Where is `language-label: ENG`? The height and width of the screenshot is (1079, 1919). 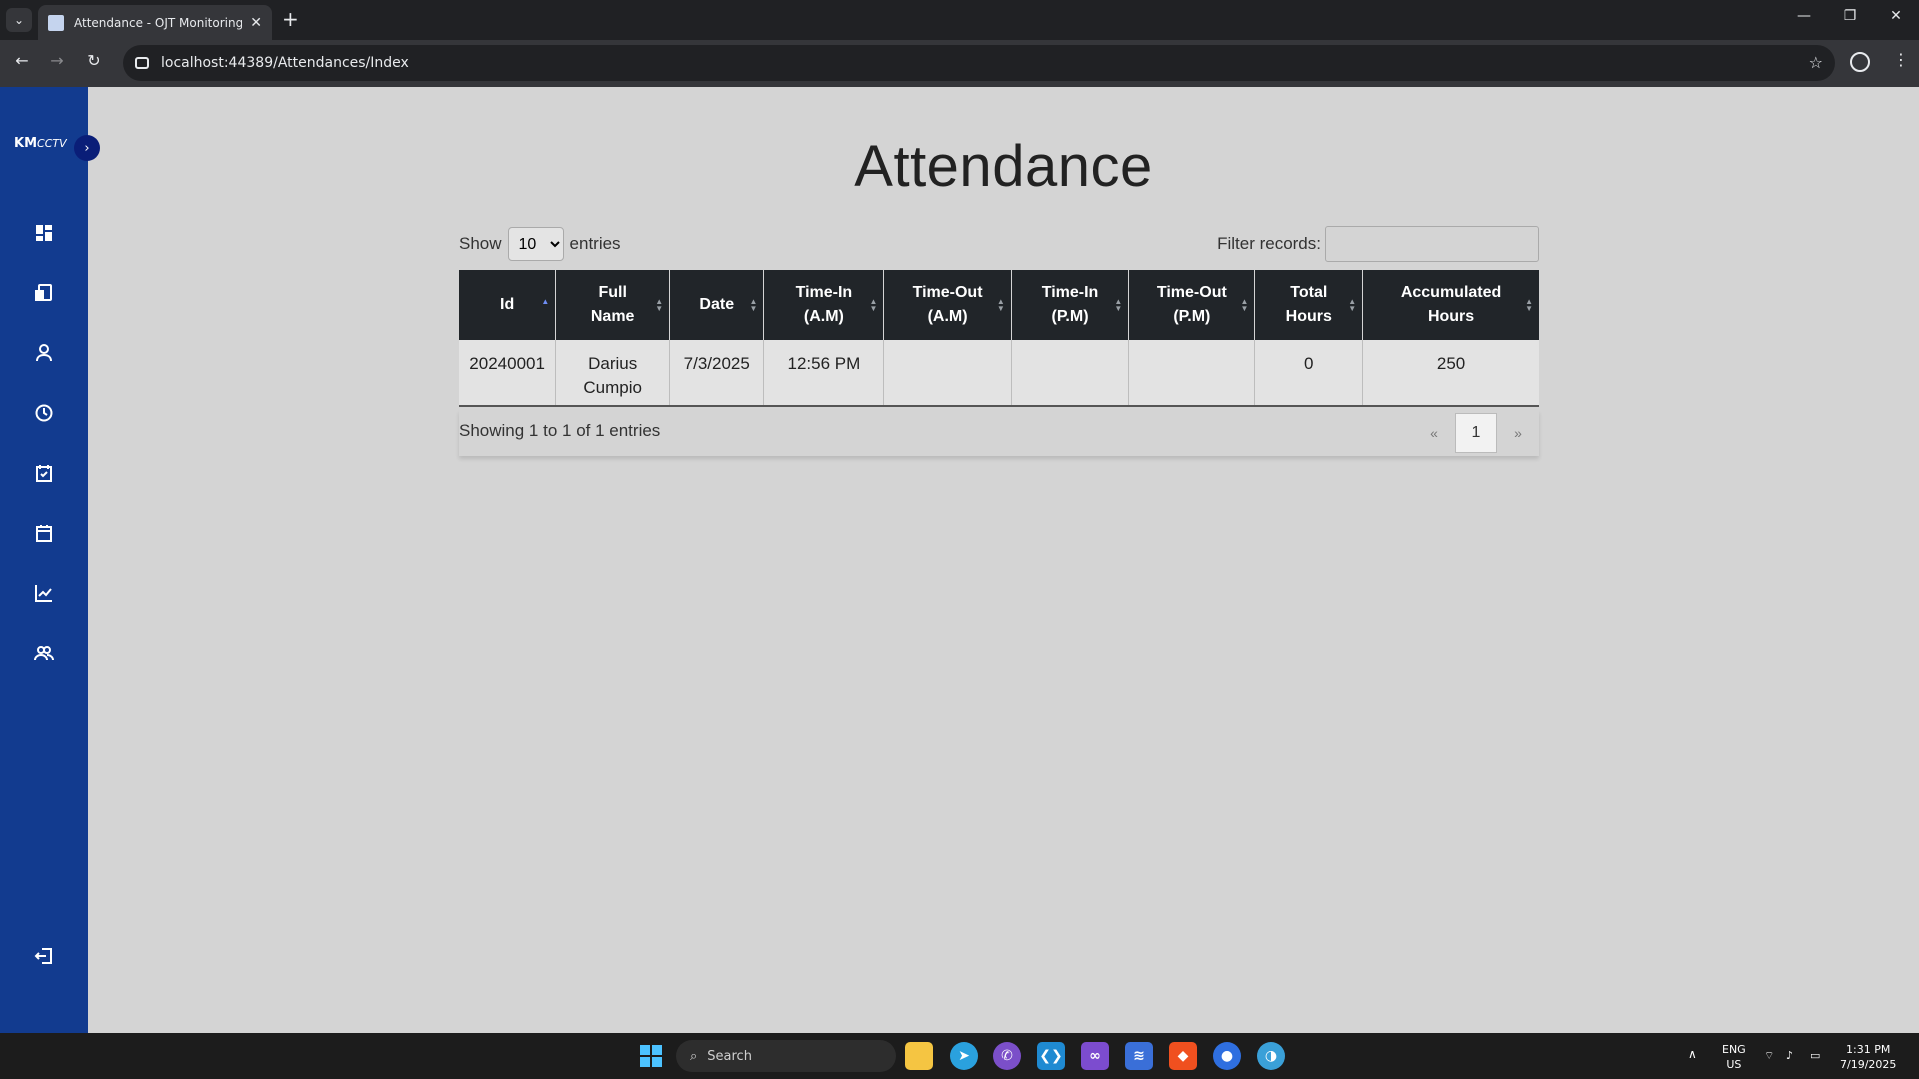
language-label: ENG is located at coordinates (1734, 1049).